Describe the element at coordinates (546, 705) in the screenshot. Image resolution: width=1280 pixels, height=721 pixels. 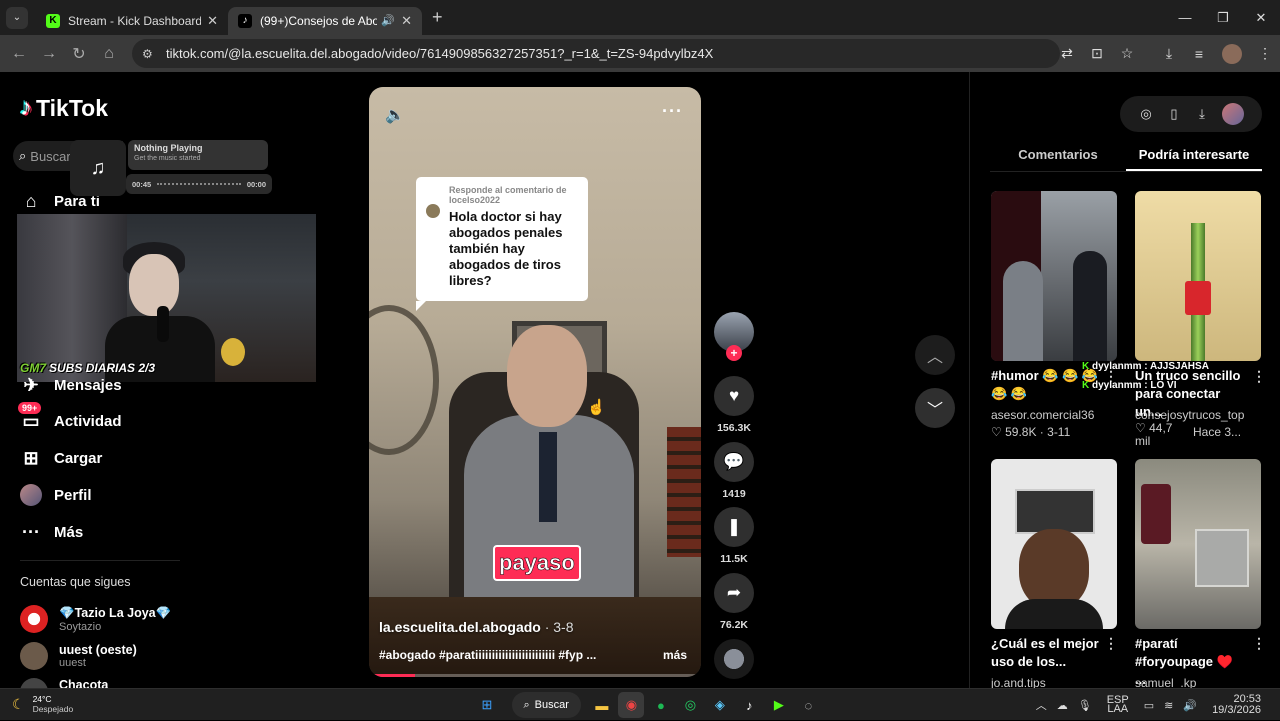
I see `taskbar-search: ⌕ Buscar` at that location.